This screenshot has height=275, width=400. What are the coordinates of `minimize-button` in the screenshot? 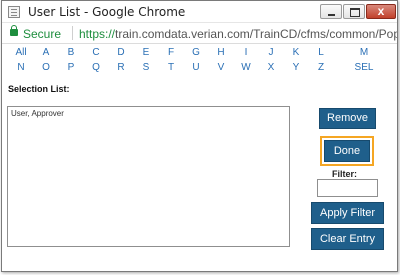 It's located at (331, 11).